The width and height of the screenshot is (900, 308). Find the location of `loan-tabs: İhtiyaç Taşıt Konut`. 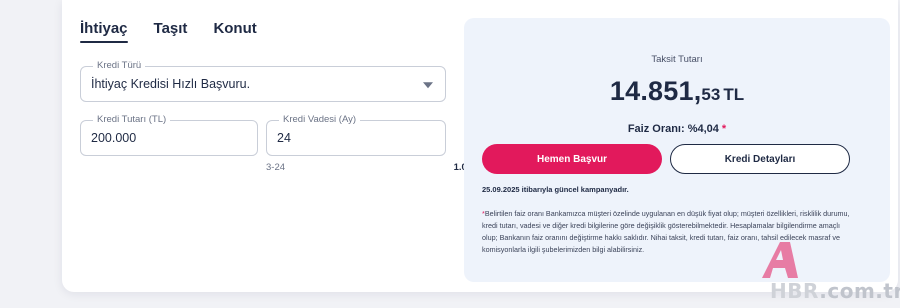

loan-tabs: İhtiyaç Taşıt Konut is located at coordinates (168, 31).